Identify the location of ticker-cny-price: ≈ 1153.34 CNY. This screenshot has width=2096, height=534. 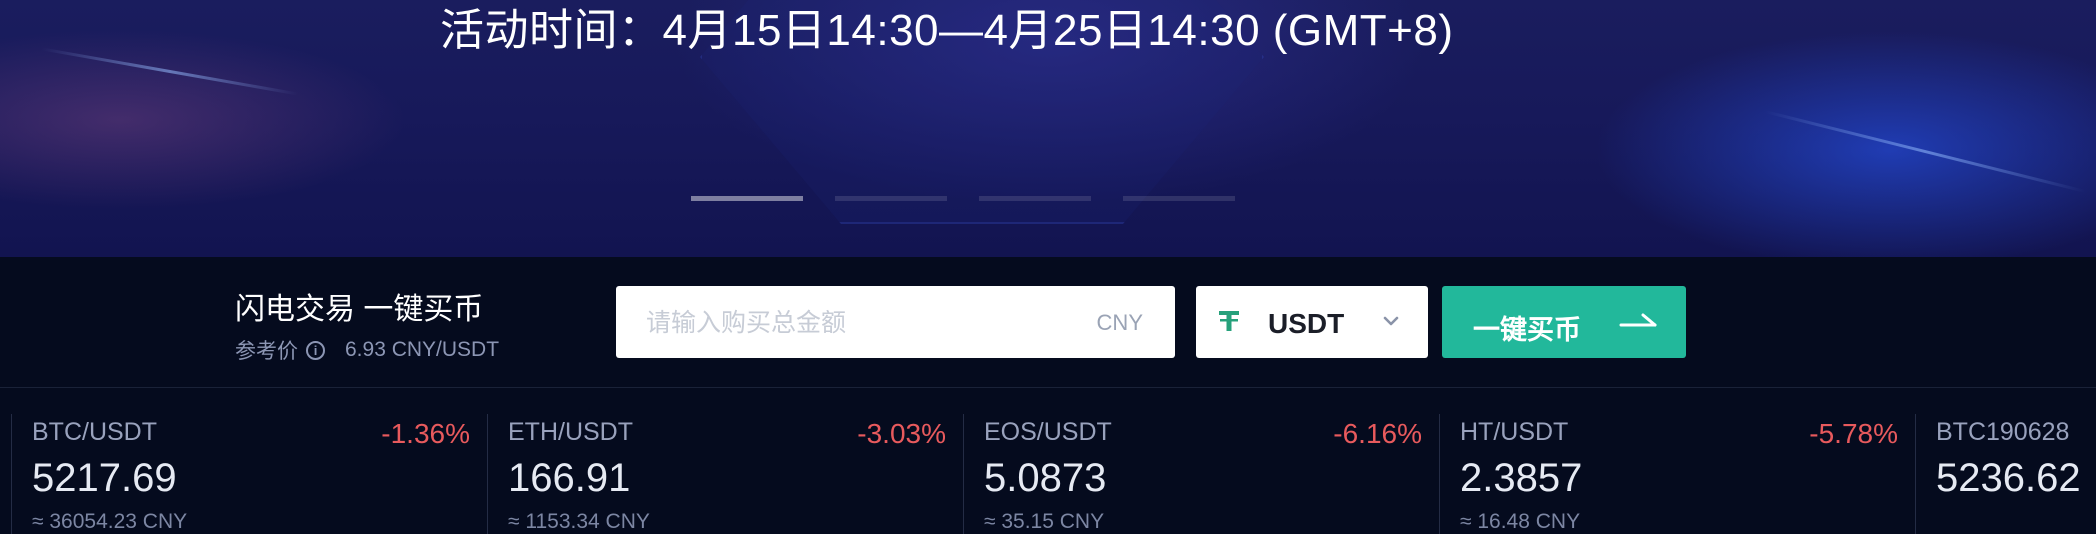
(579, 521).